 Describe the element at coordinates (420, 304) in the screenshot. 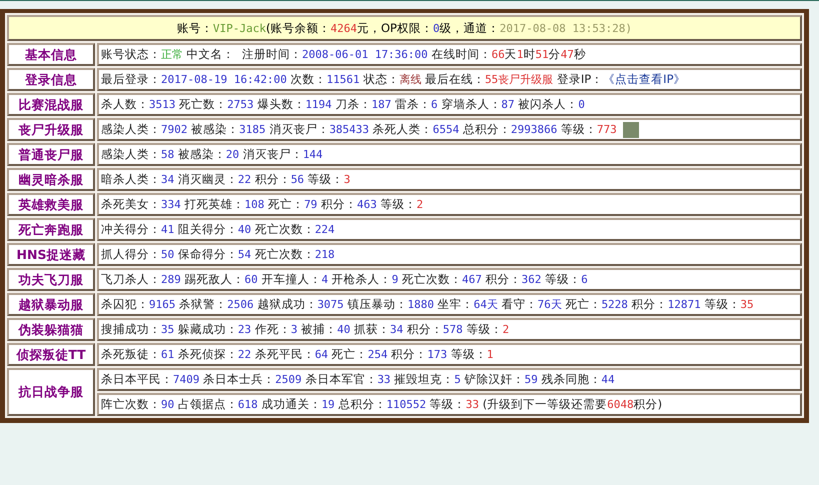

I see `stat-value: 1880` at that location.